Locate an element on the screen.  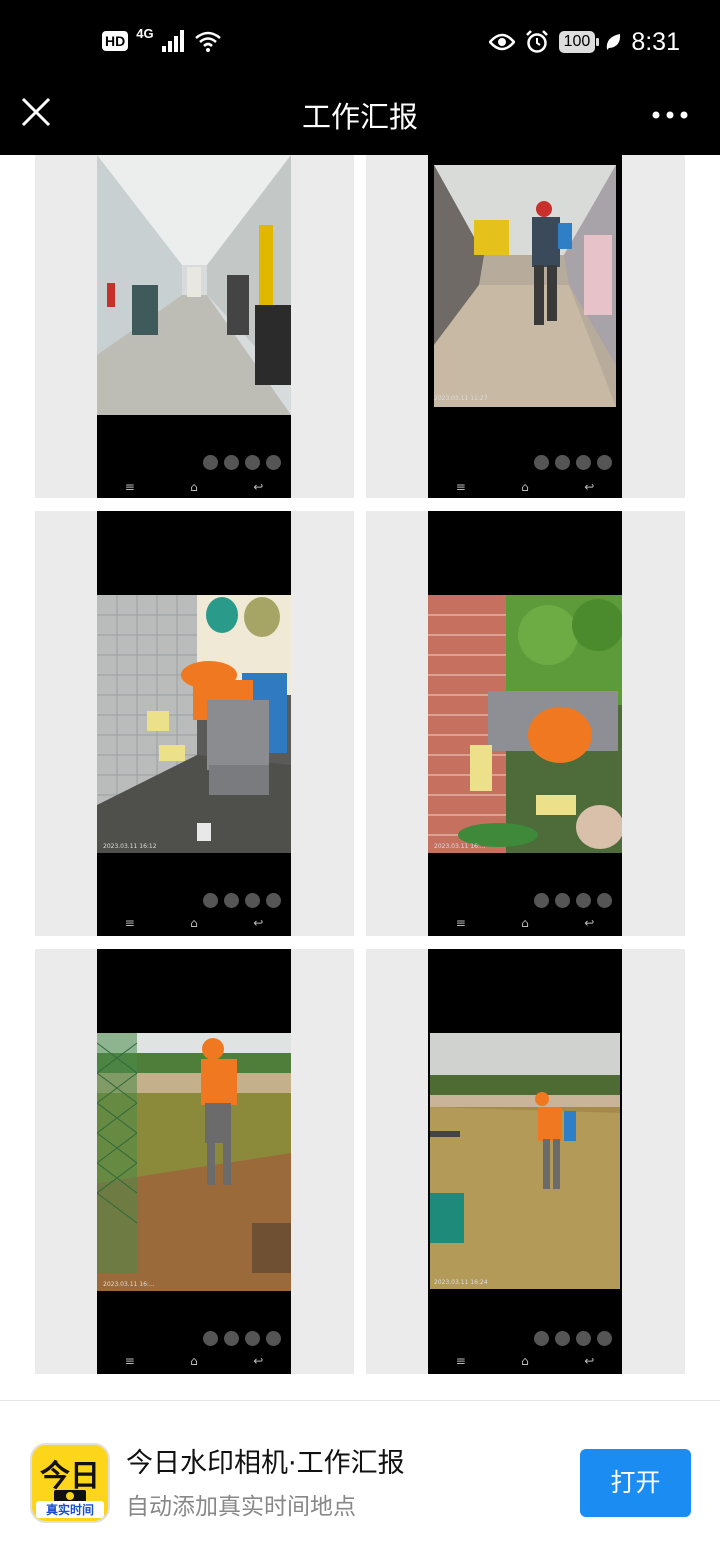
open-app-button: 打开 is located at coordinates (635, 1483).